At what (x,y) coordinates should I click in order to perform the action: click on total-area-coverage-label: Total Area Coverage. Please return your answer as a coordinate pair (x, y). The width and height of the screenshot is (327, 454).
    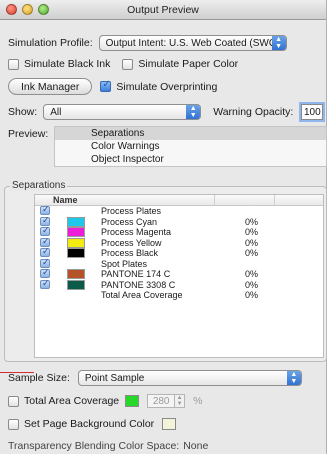
    Looking at the image, I should click on (72, 401).